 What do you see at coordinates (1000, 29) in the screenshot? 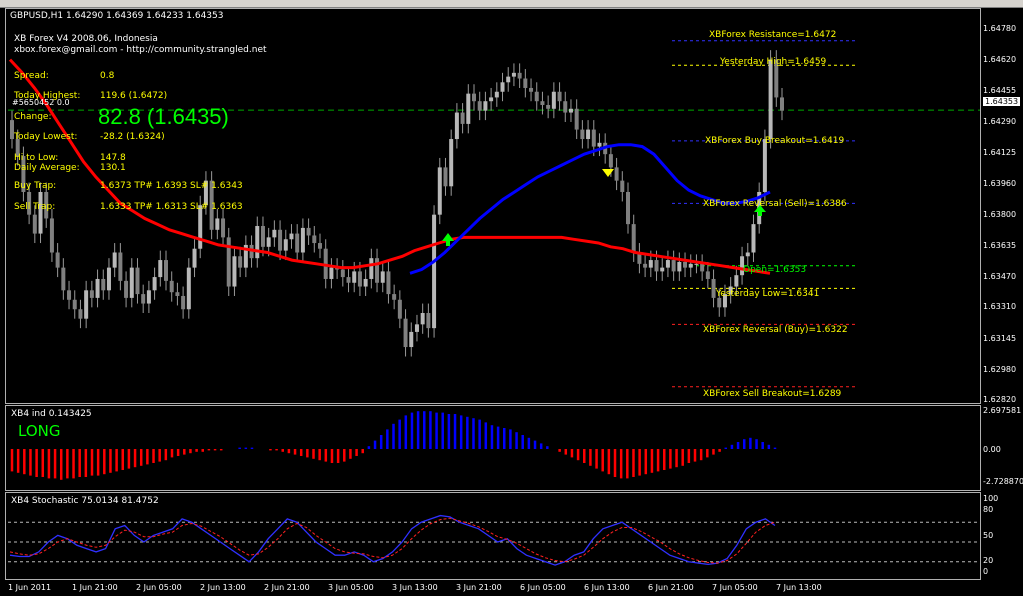
I see `price-tick: 1.64780` at bounding box center [1000, 29].